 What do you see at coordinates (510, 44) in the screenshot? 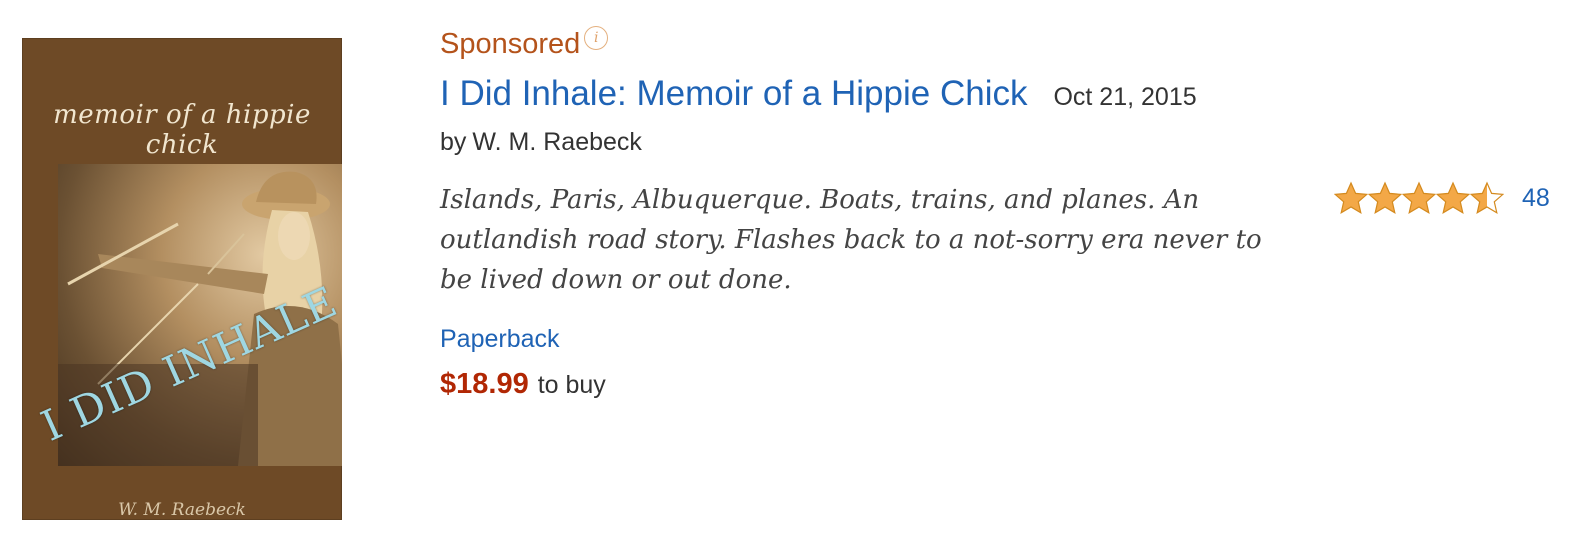
I see `sponsored-text: Sponsored` at bounding box center [510, 44].